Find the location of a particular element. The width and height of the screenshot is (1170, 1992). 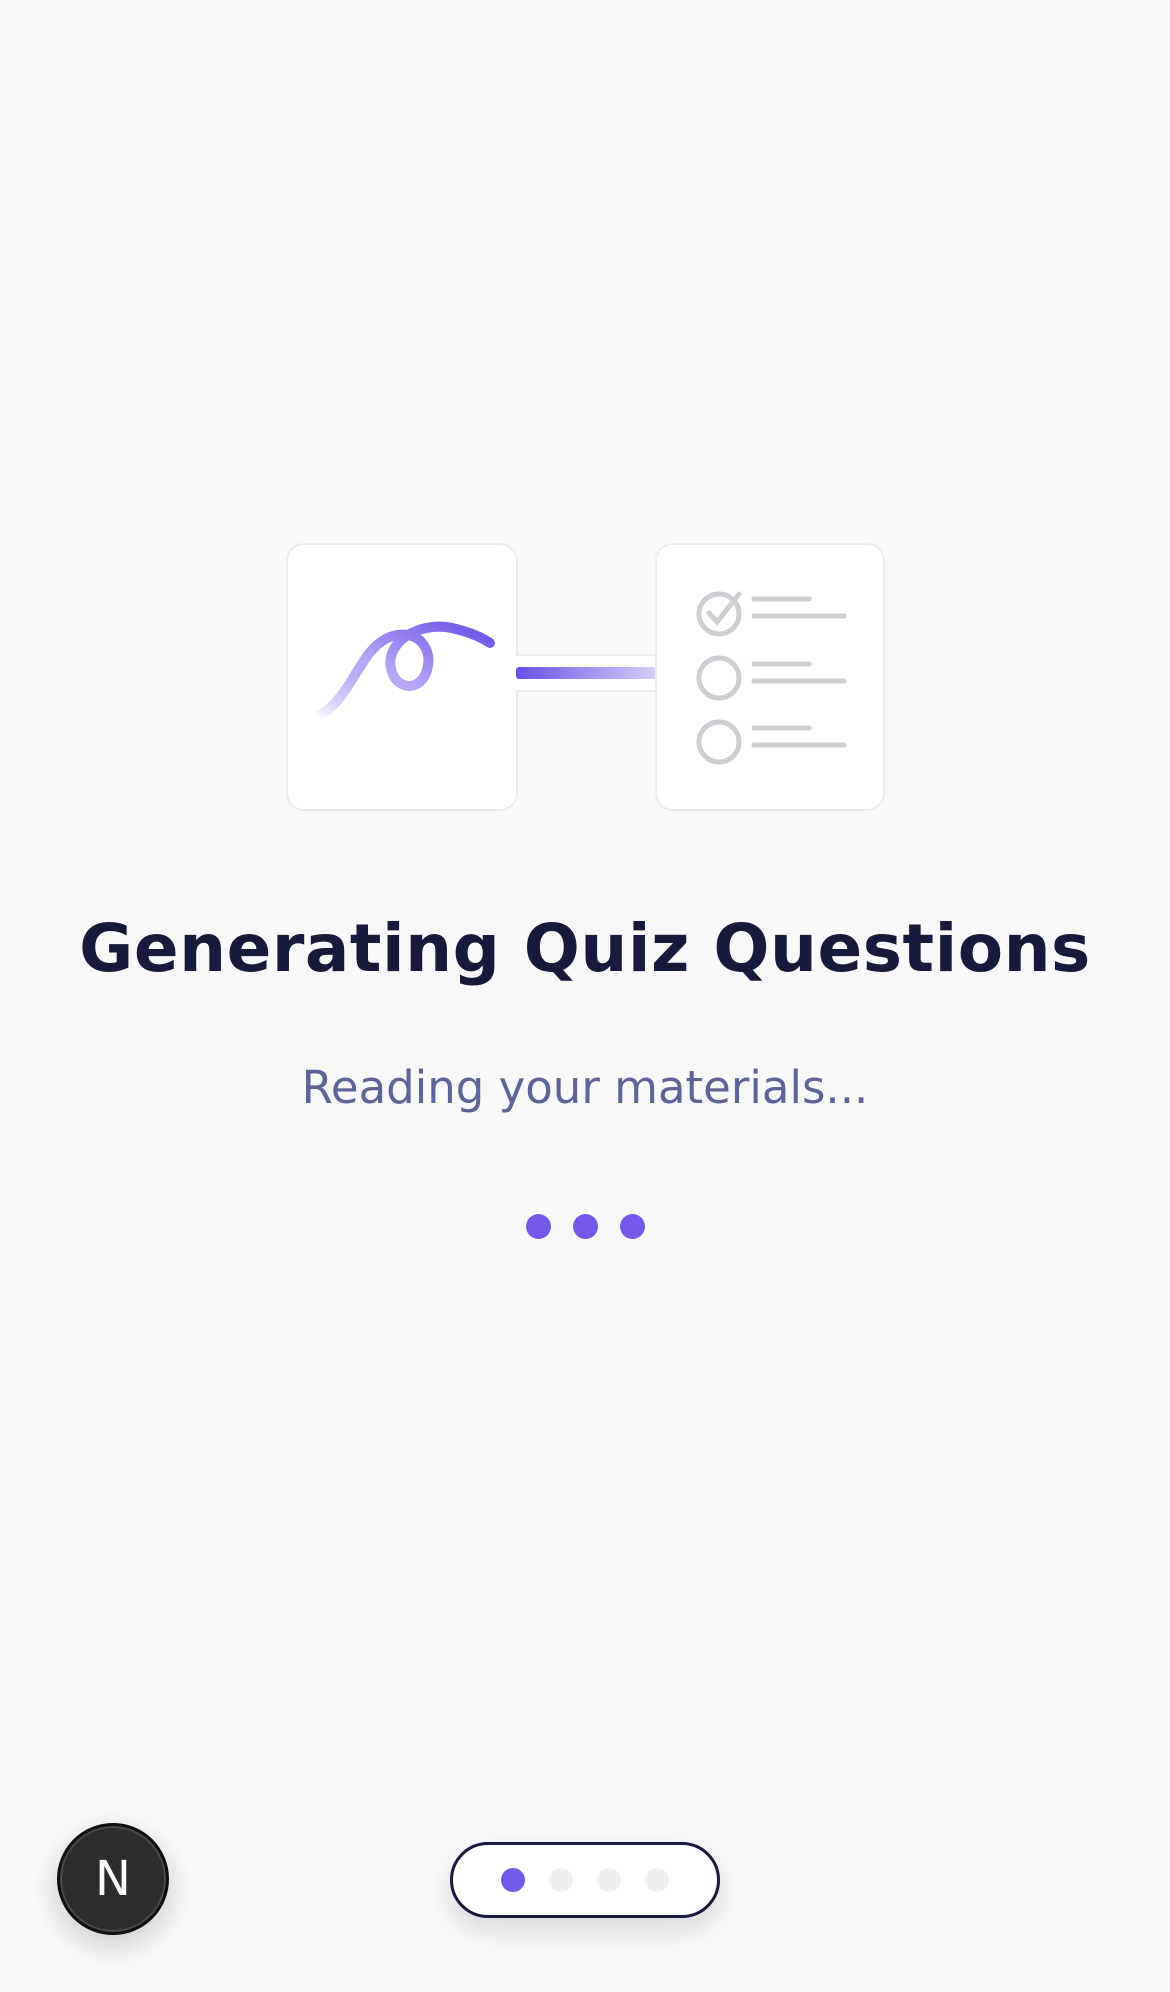

page-indicator is located at coordinates (585, 1880).